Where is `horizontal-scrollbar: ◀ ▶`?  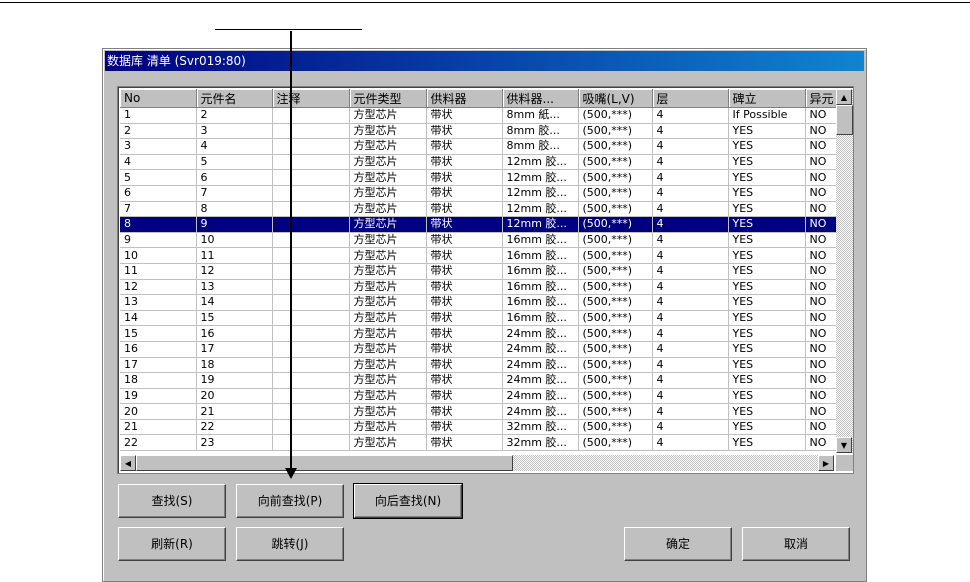
horizontal-scrollbar: ◀ ▶ is located at coordinates (477, 463).